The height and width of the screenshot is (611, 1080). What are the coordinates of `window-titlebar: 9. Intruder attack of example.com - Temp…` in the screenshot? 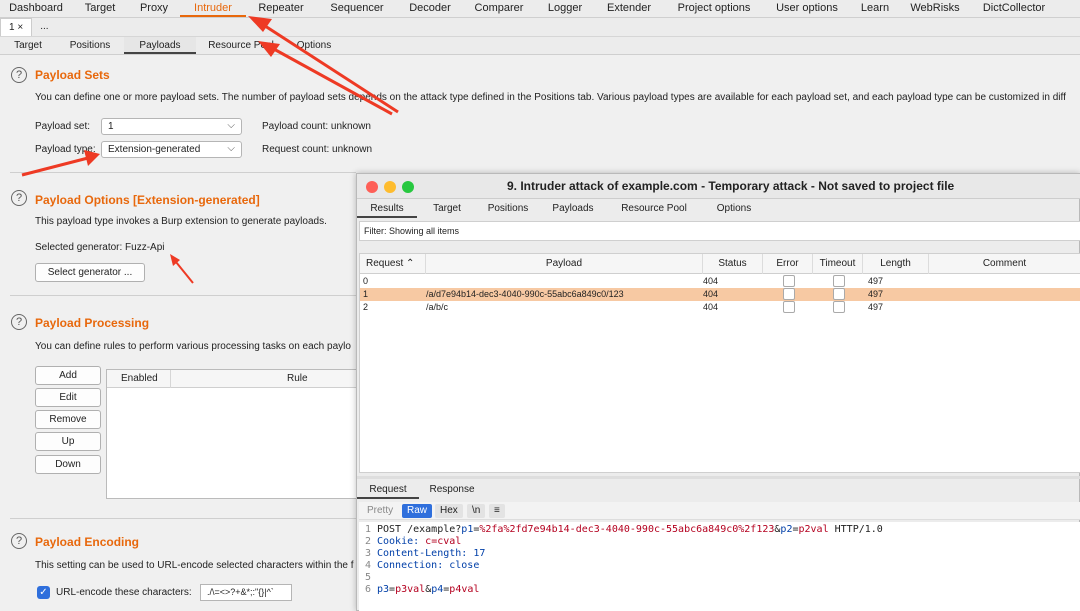 It's located at (718, 186).